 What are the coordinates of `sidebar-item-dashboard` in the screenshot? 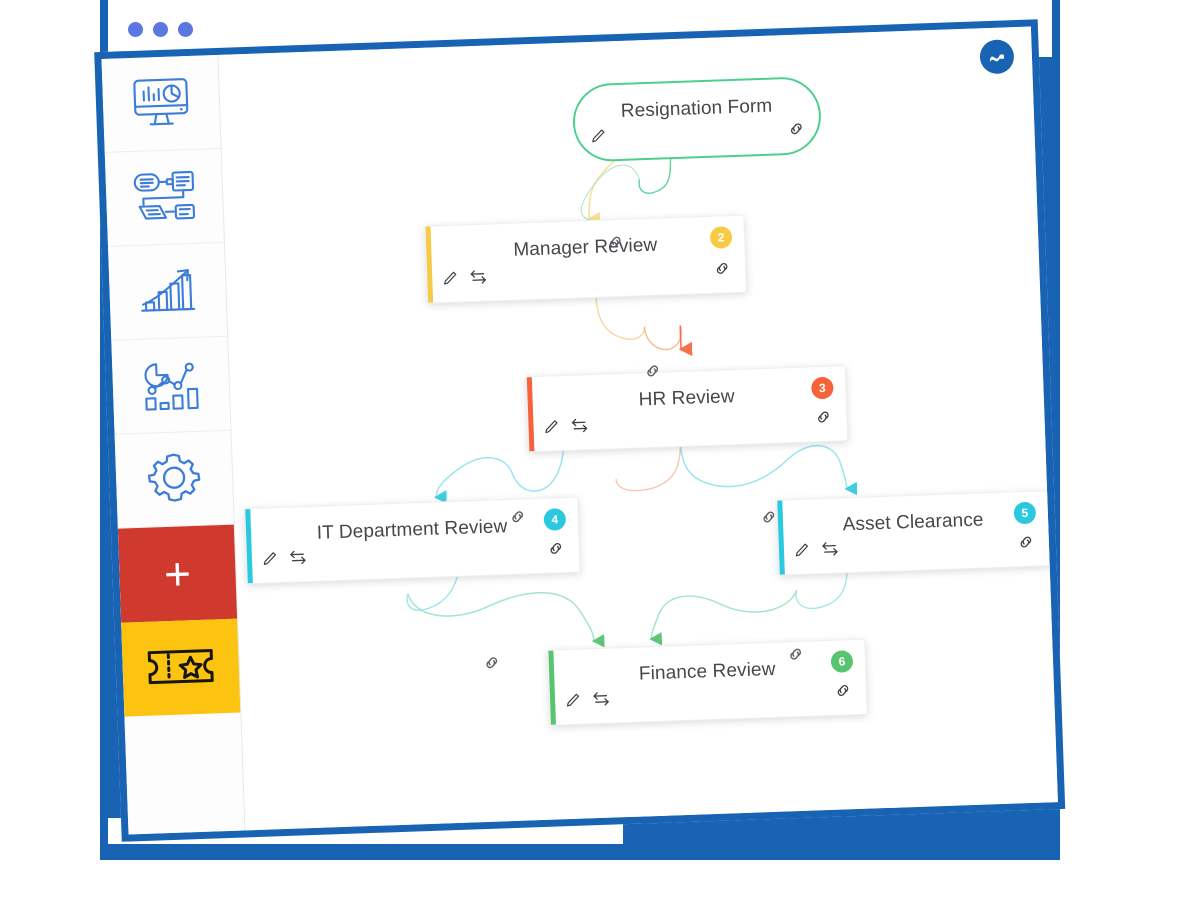 It's located at (161, 103).